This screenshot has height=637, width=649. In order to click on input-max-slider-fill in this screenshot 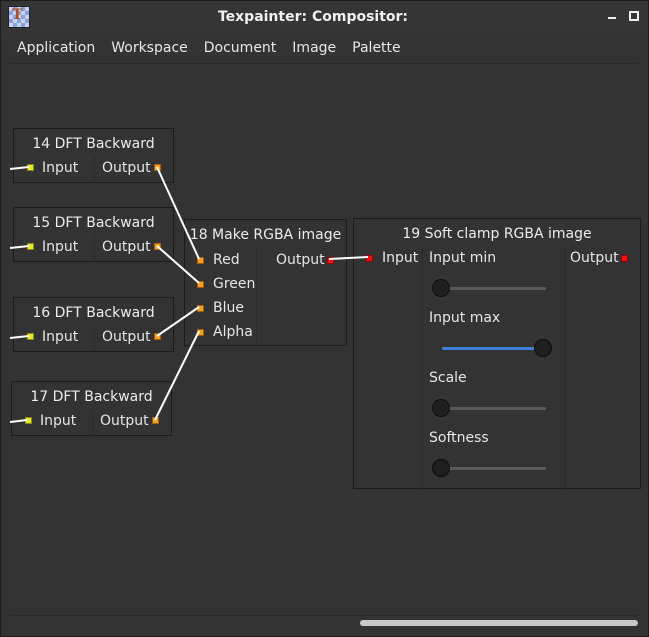, I will do `click(492, 348)`.